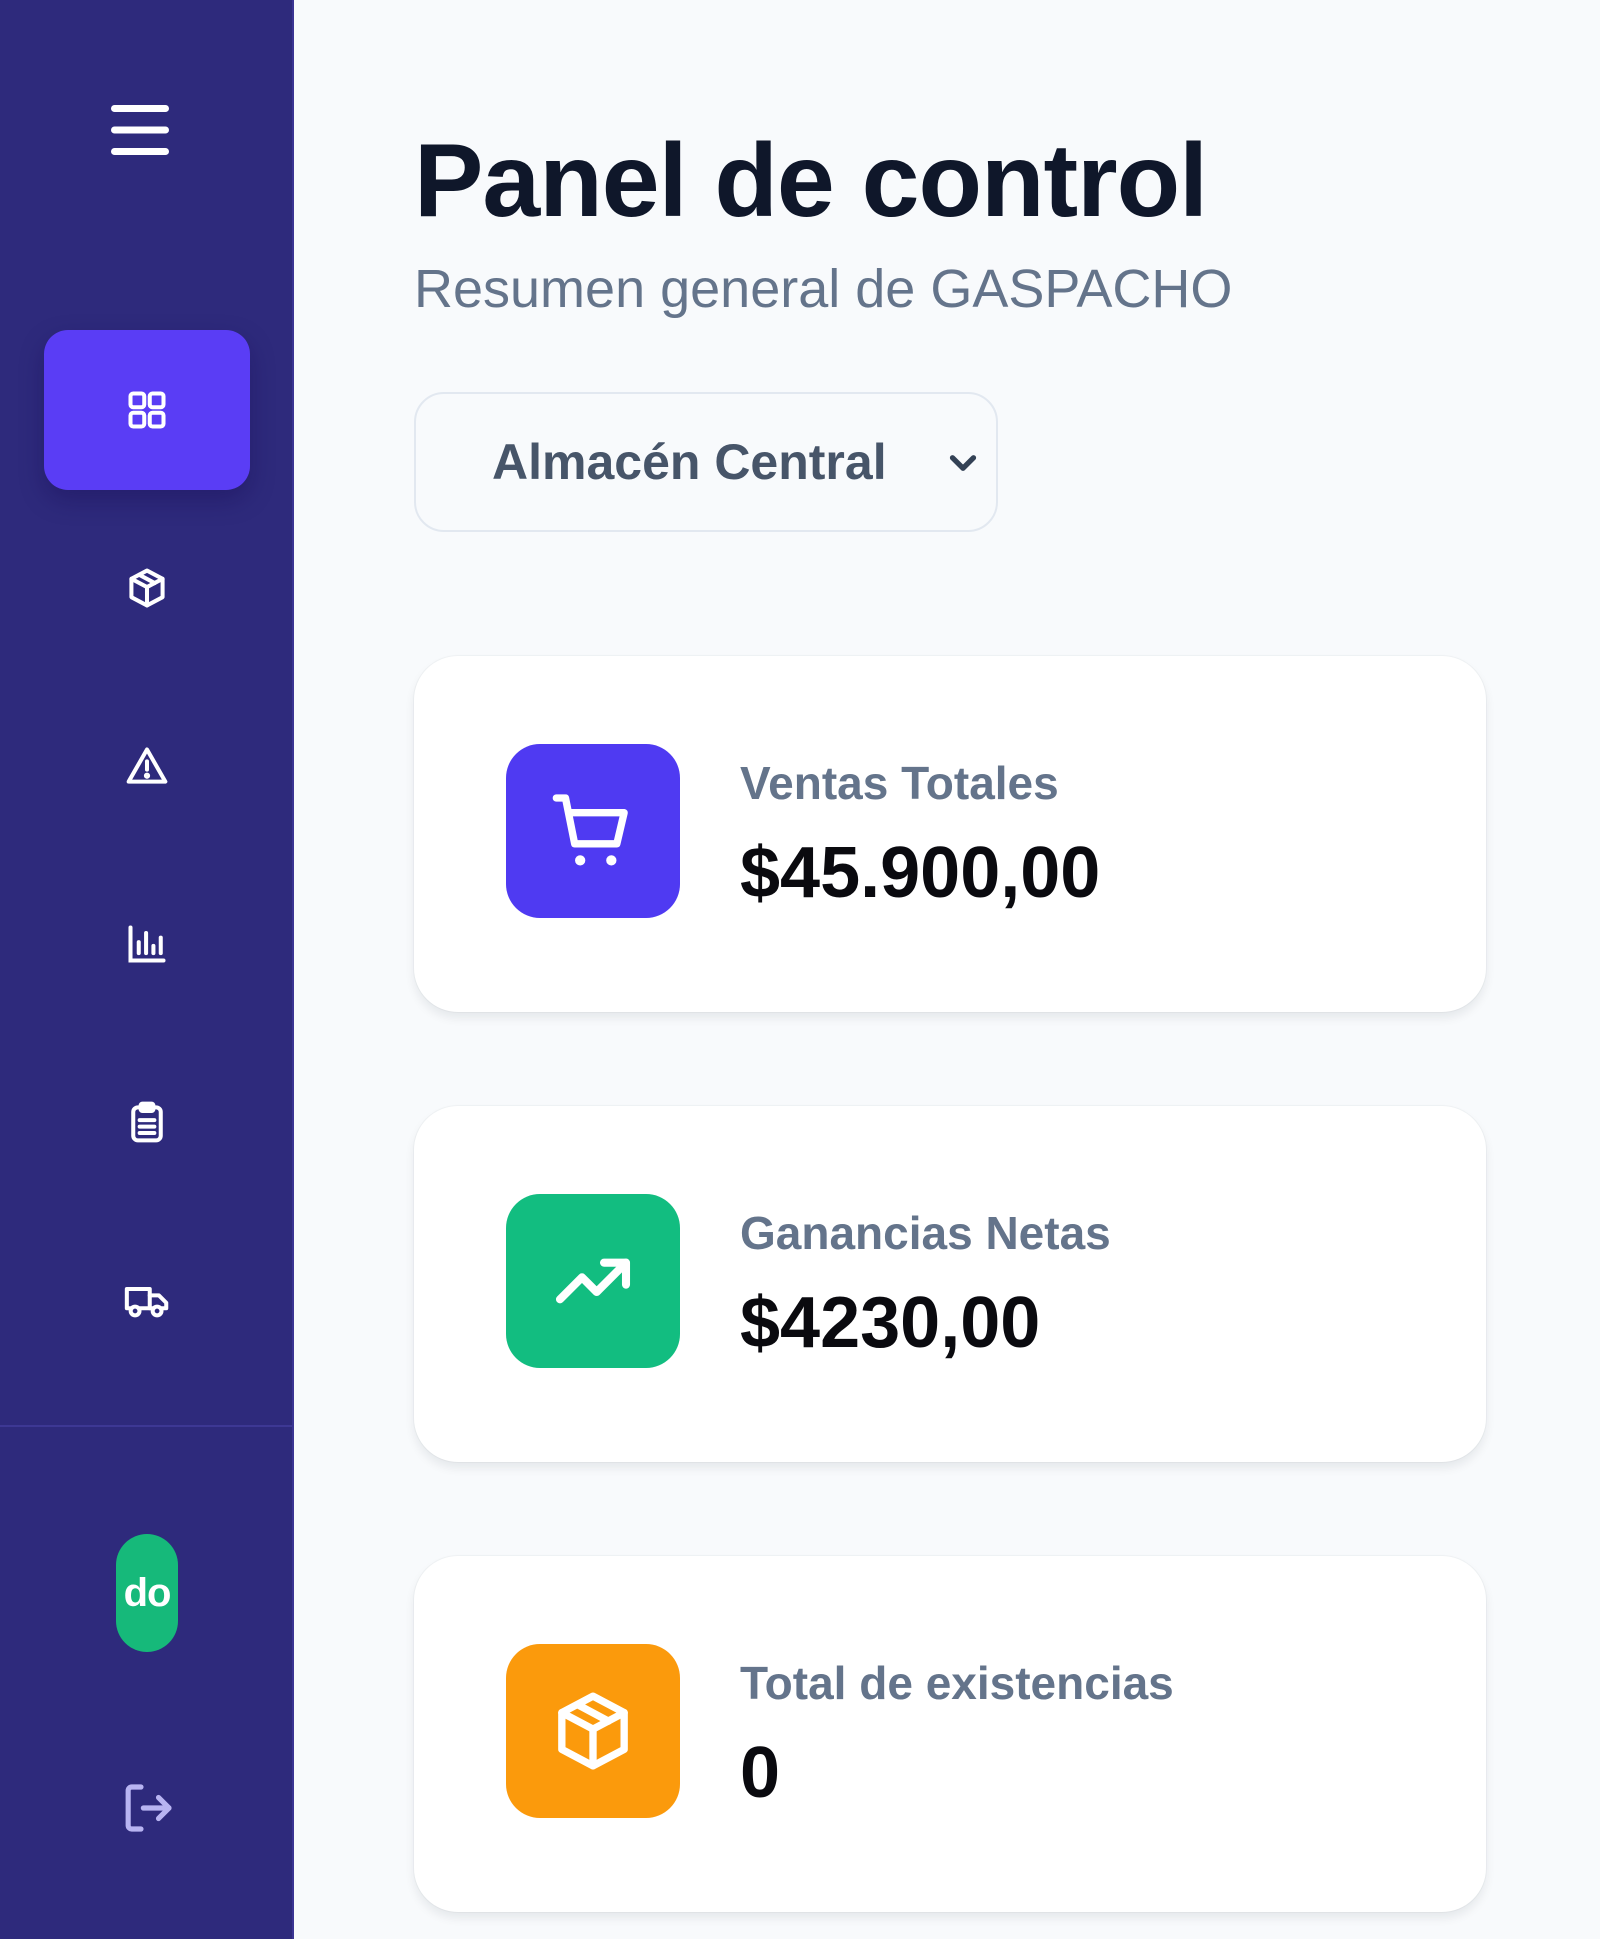 This screenshot has height=1939, width=1600. I want to click on logout-icon, so click(148, 1808).